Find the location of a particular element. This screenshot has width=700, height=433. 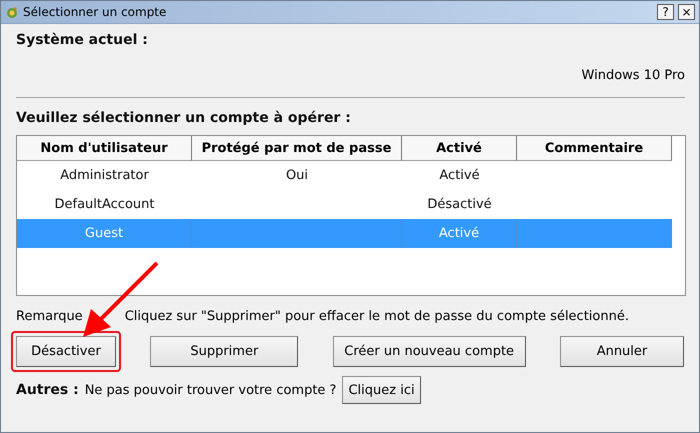

table-cell: Activé is located at coordinates (459, 233).